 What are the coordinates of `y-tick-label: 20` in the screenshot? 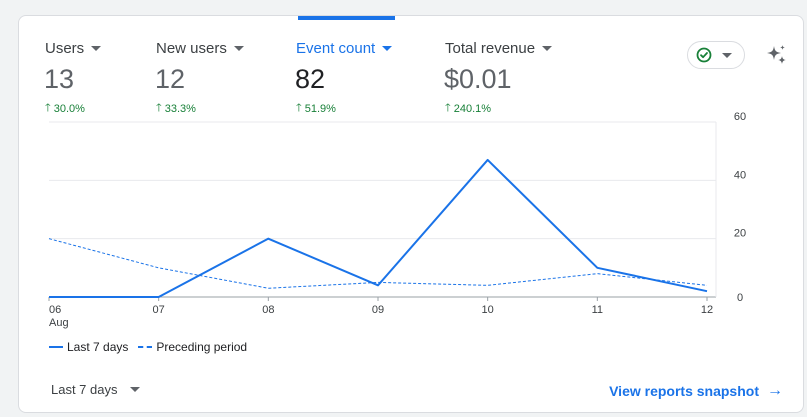 It's located at (740, 234).